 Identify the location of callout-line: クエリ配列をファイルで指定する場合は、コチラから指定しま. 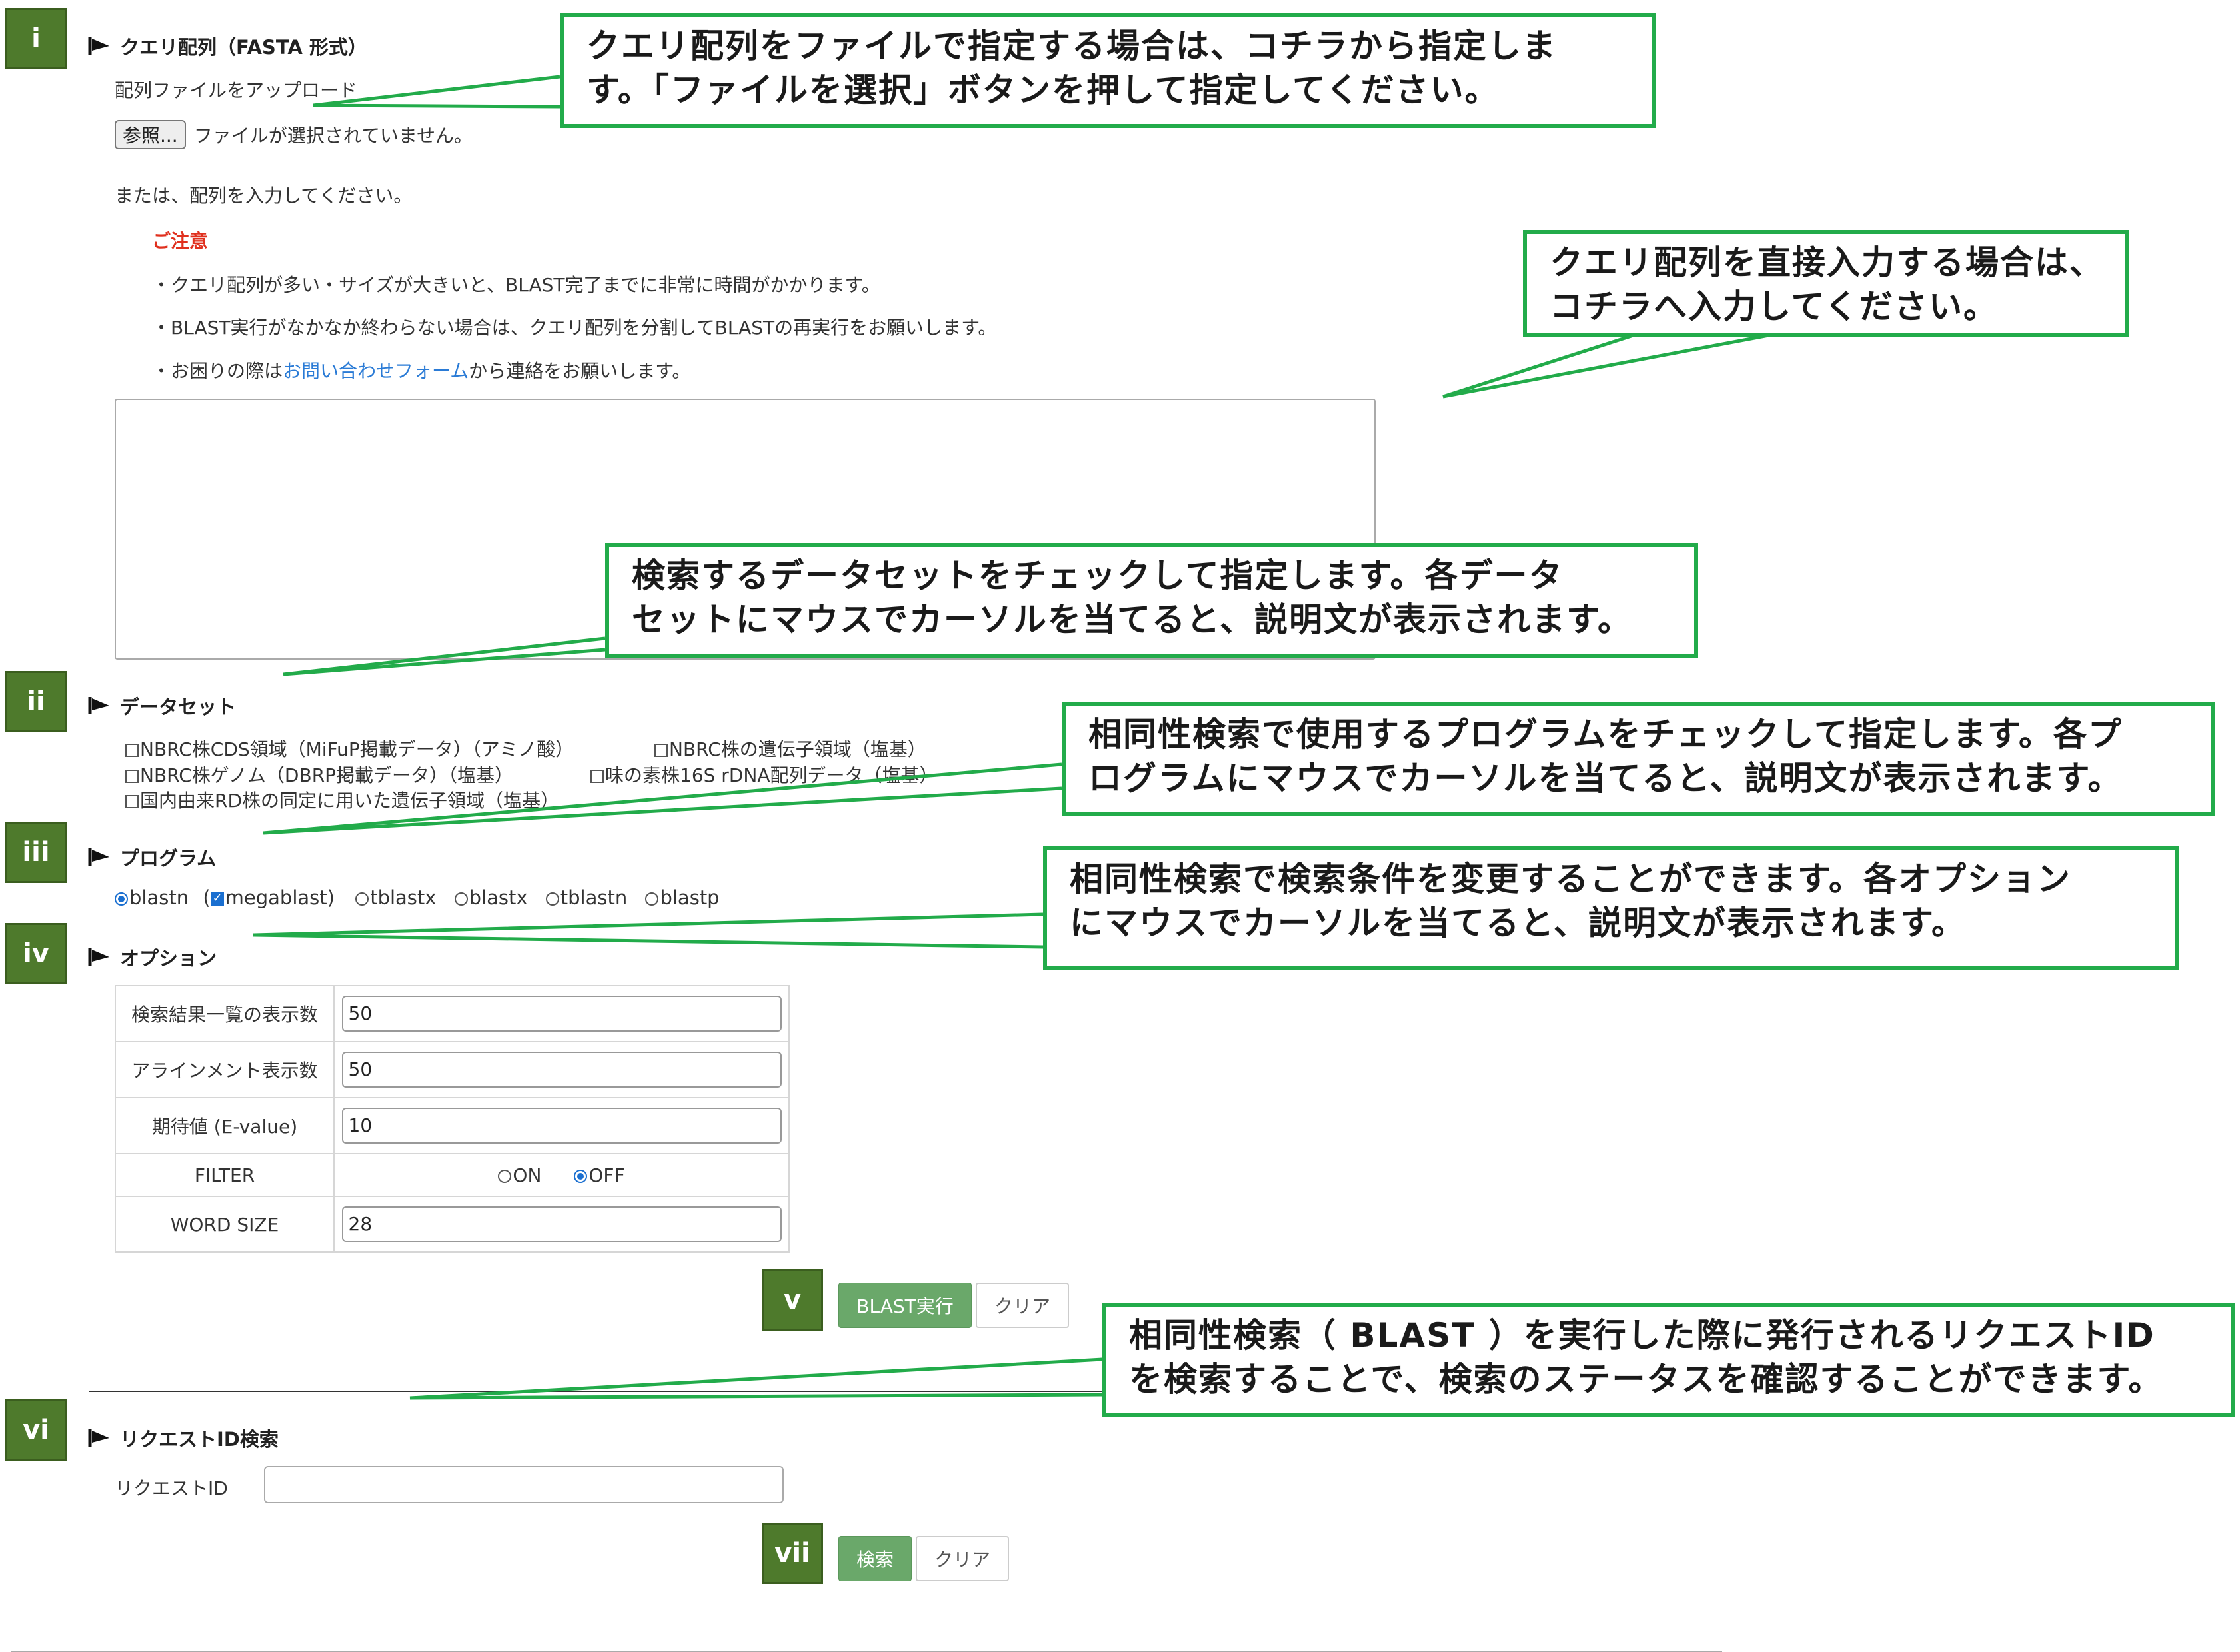
(1071, 46).